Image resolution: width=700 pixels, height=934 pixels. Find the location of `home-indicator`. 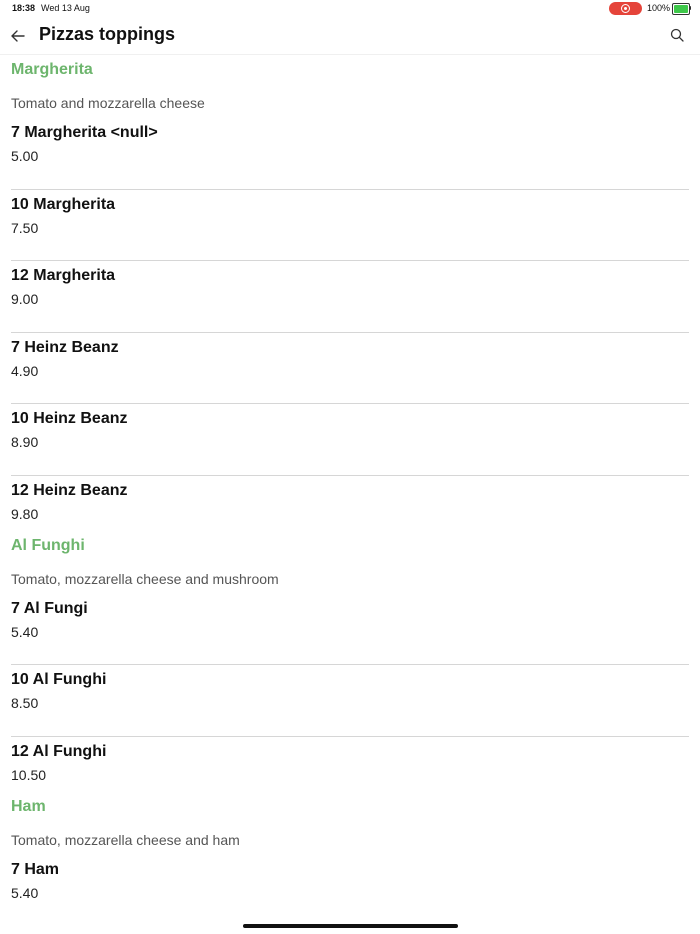

home-indicator is located at coordinates (350, 926).